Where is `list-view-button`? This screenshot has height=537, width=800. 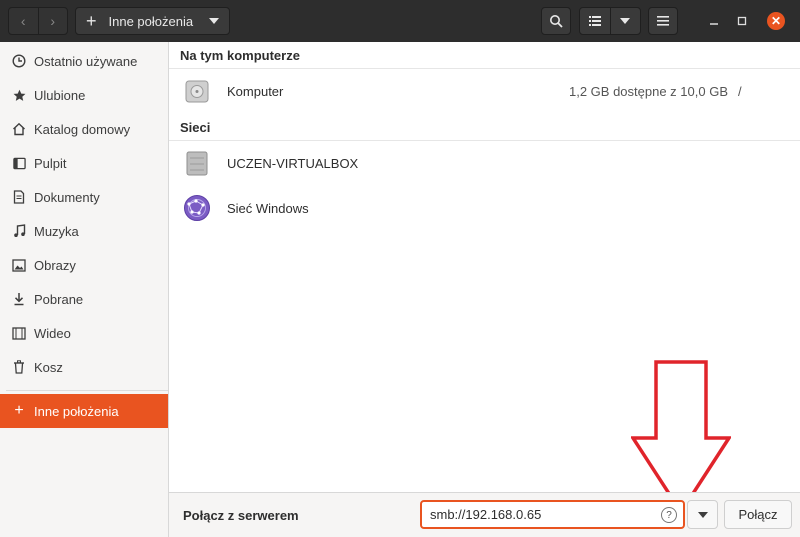
list-view-button is located at coordinates (595, 21).